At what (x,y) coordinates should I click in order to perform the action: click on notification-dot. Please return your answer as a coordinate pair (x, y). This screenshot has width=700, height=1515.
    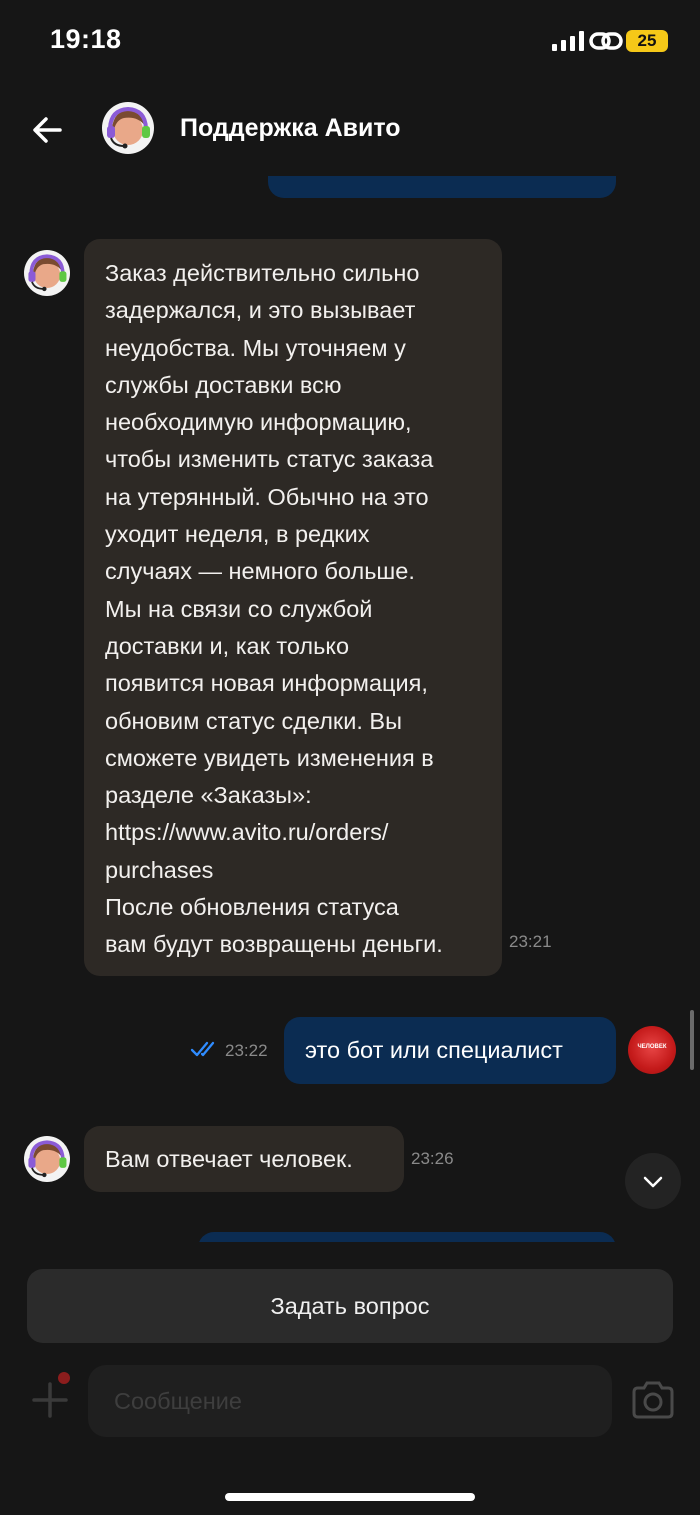
    Looking at the image, I should click on (64, 1378).